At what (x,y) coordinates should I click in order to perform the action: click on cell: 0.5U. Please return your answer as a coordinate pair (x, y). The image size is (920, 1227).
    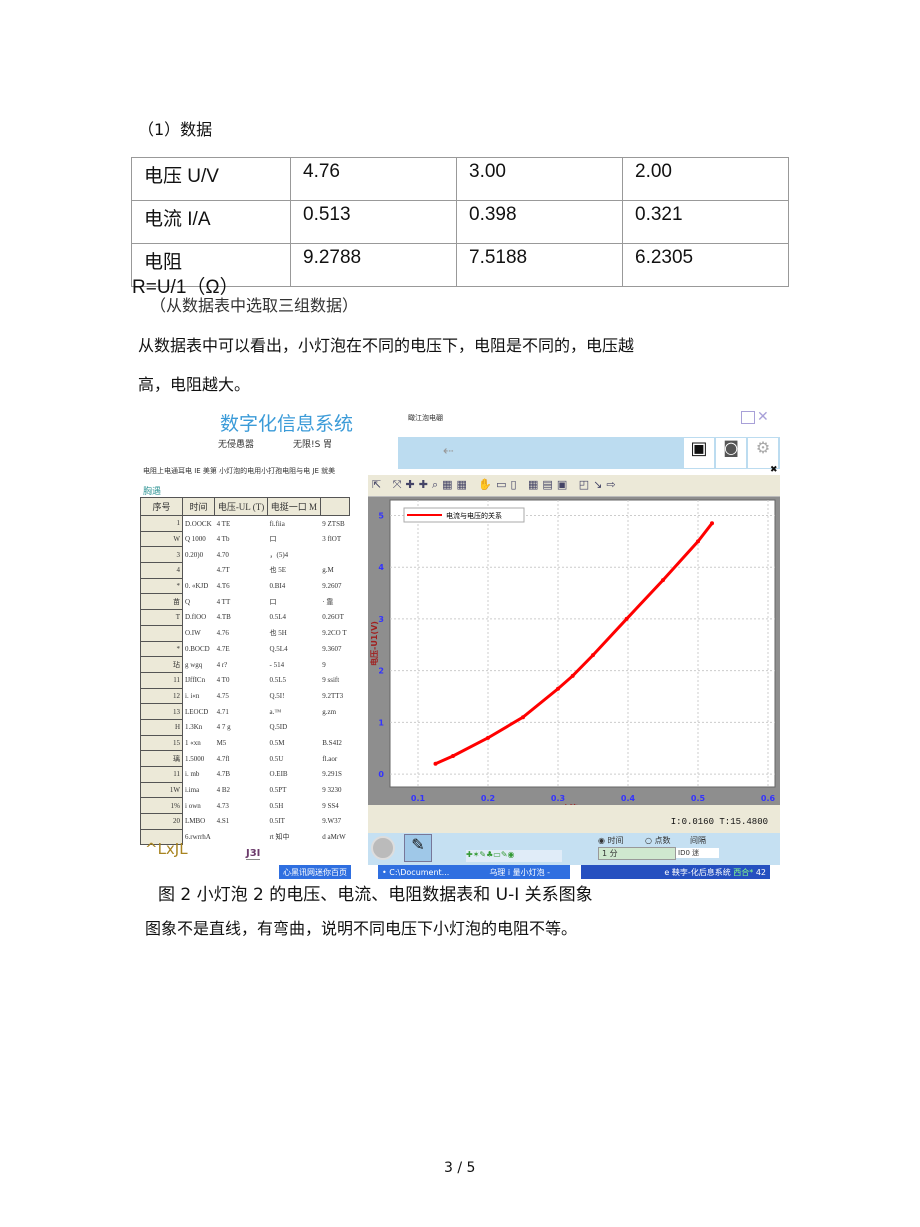
    Looking at the image, I should click on (276, 758).